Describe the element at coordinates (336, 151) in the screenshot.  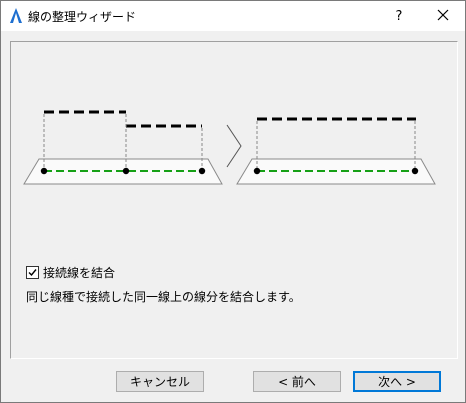
I see `after-diagram` at that location.